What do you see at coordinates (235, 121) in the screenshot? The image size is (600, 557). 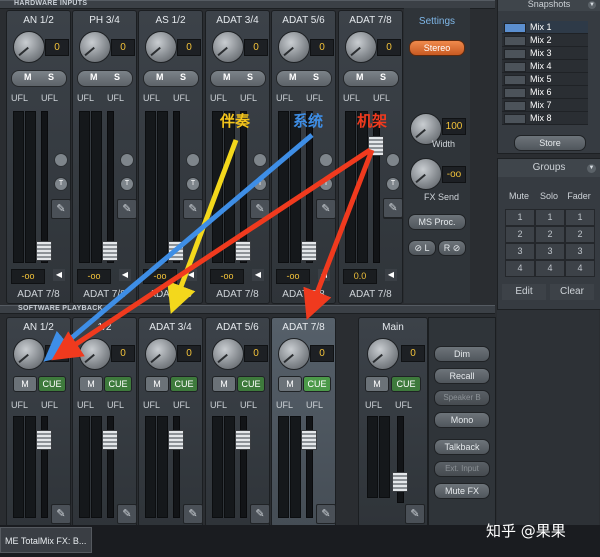 I see `annotation-accompaniment: 伴奏` at bounding box center [235, 121].